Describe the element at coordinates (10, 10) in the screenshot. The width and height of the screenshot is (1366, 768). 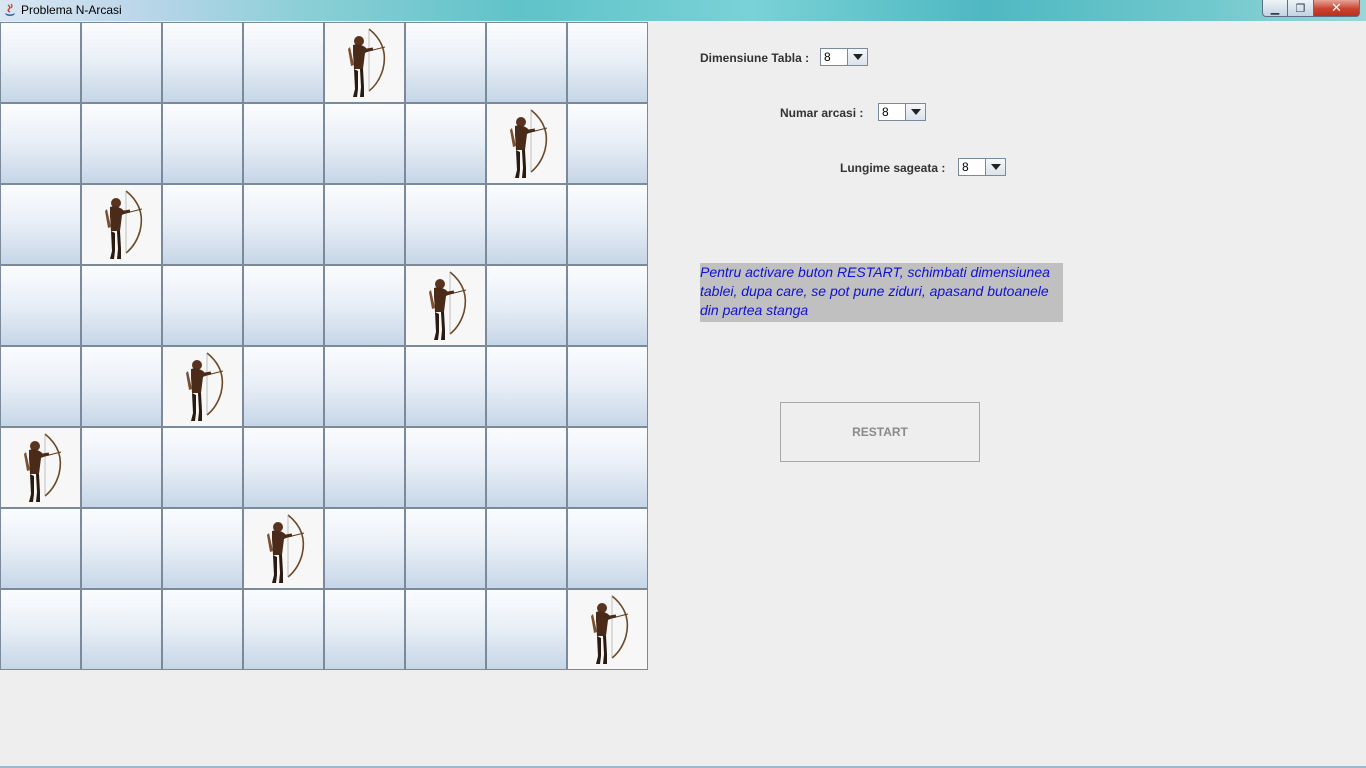
I see `java-app-icon` at that location.